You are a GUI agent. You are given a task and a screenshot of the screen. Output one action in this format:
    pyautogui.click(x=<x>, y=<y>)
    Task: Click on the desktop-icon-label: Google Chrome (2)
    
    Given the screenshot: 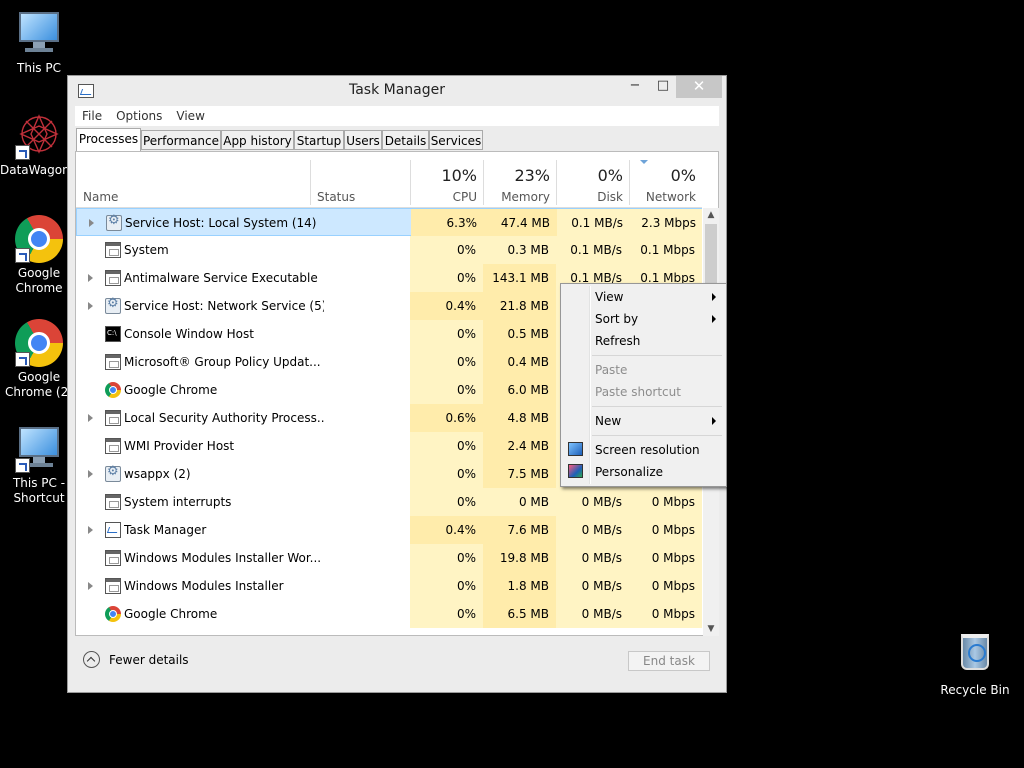 What is the action you would take?
    pyautogui.click(x=39, y=384)
    